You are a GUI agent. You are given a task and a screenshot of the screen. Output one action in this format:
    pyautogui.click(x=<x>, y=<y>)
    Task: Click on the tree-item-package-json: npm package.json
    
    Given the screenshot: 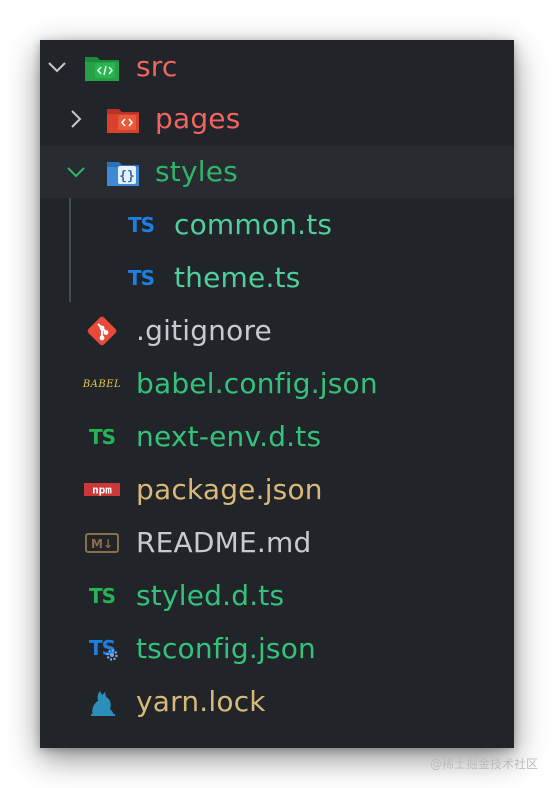 What is the action you would take?
    pyautogui.click(x=277, y=490)
    